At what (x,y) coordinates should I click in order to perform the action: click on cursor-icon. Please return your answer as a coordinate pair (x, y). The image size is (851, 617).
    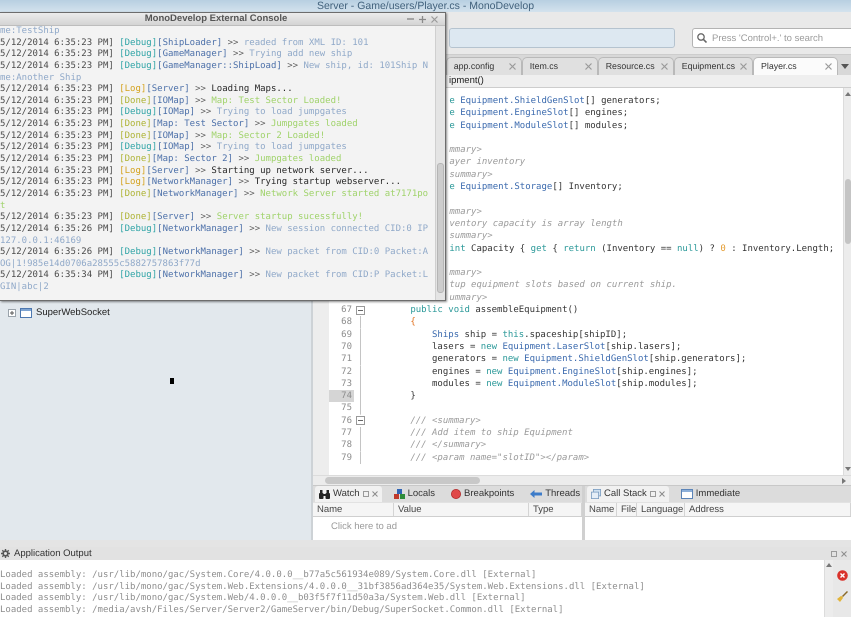
    Looking at the image, I should click on (172, 381).